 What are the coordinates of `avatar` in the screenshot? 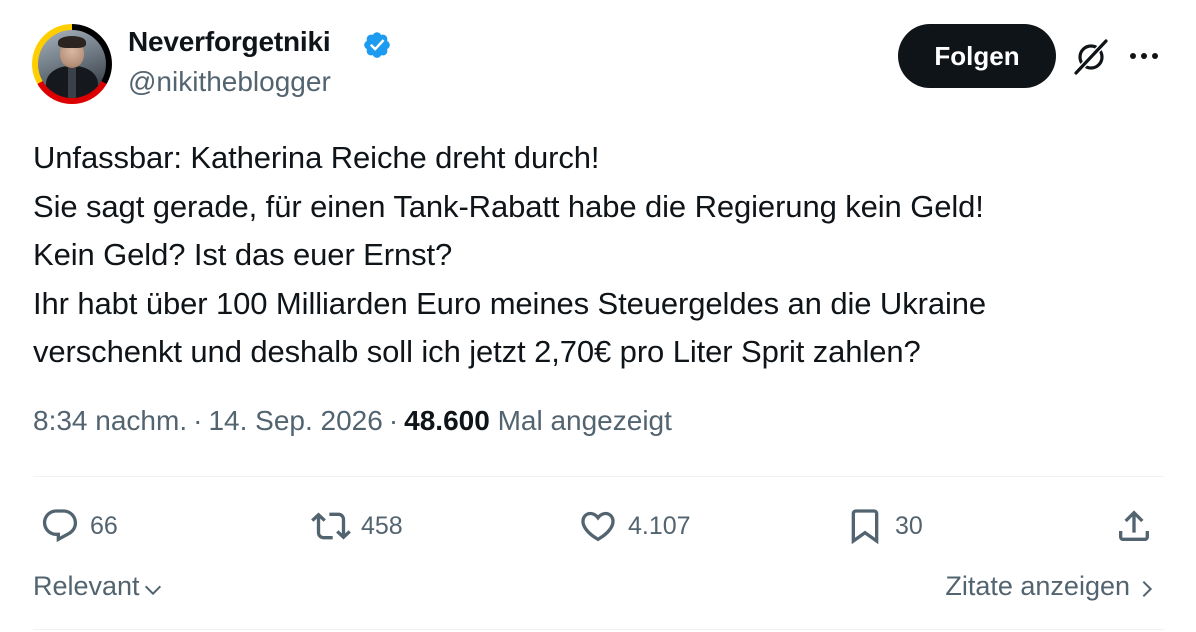 It's located at (72, 64).